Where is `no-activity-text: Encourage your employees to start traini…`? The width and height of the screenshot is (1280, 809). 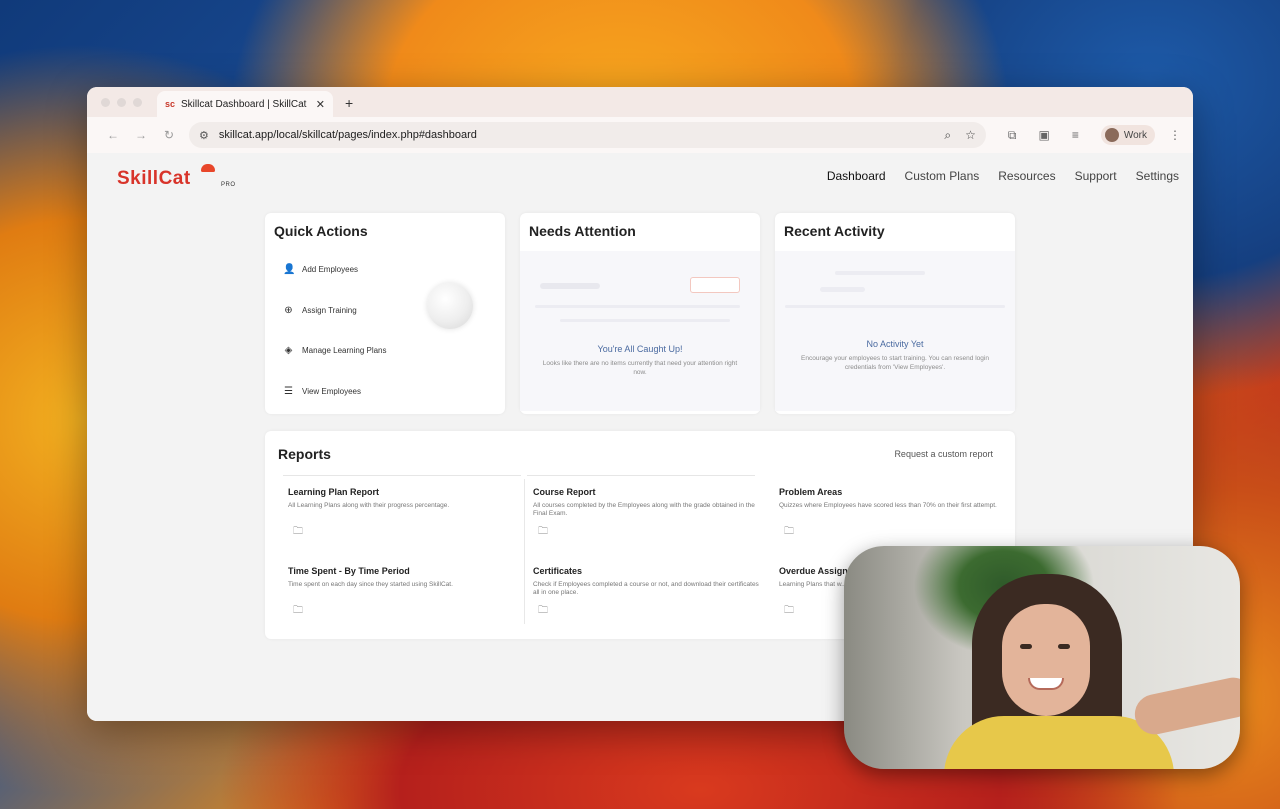 no-activity-text: Encourage your employees to start traini… is located at coordinates (895, 363).